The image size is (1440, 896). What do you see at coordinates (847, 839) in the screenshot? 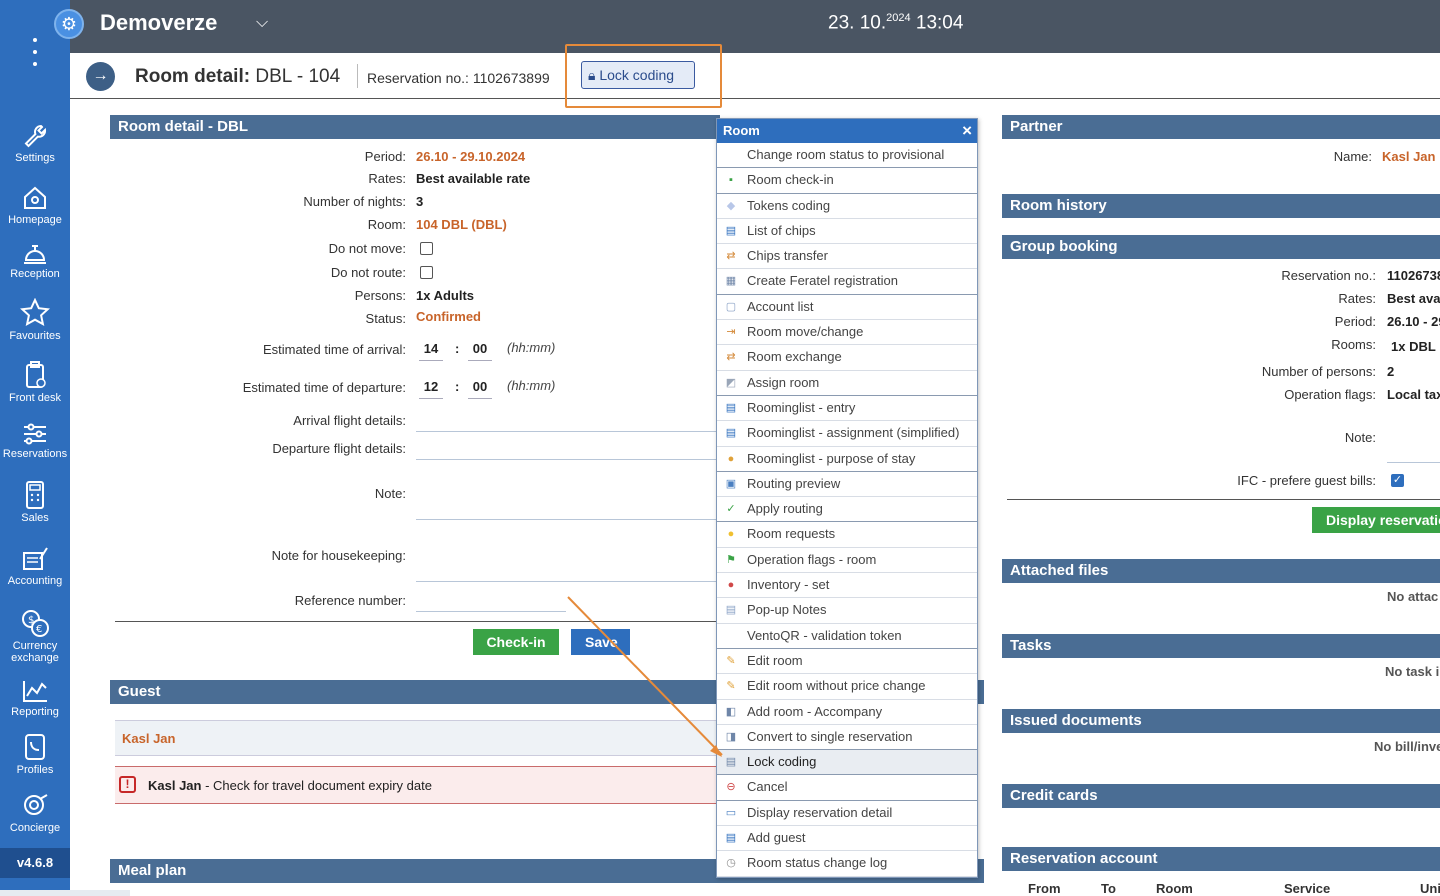
I see `menu-item-add-guest: ▤ Add guest` at bounding box center [847, 839].